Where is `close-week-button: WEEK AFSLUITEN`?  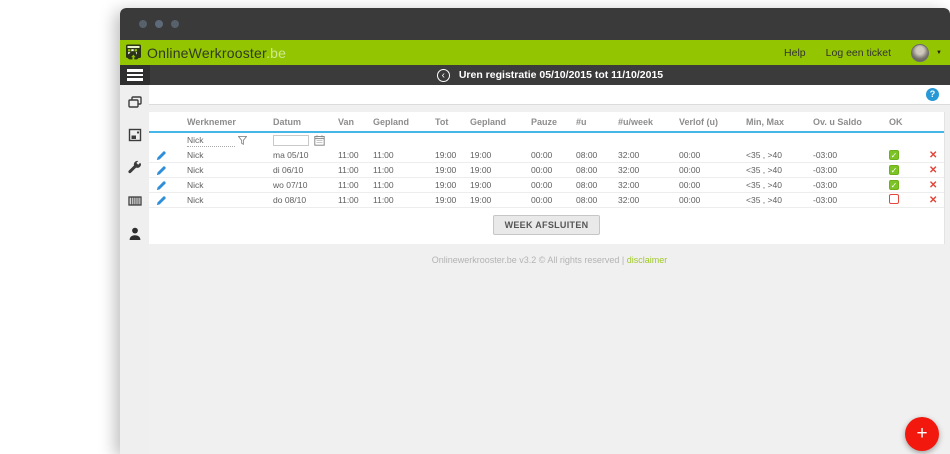 close-week-button: WEEK AFSLUITEN is located at coordinates (546, 225).